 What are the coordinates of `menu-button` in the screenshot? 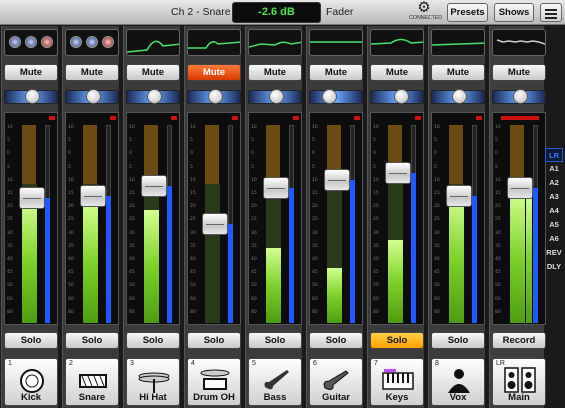 It's located at (551, 12).